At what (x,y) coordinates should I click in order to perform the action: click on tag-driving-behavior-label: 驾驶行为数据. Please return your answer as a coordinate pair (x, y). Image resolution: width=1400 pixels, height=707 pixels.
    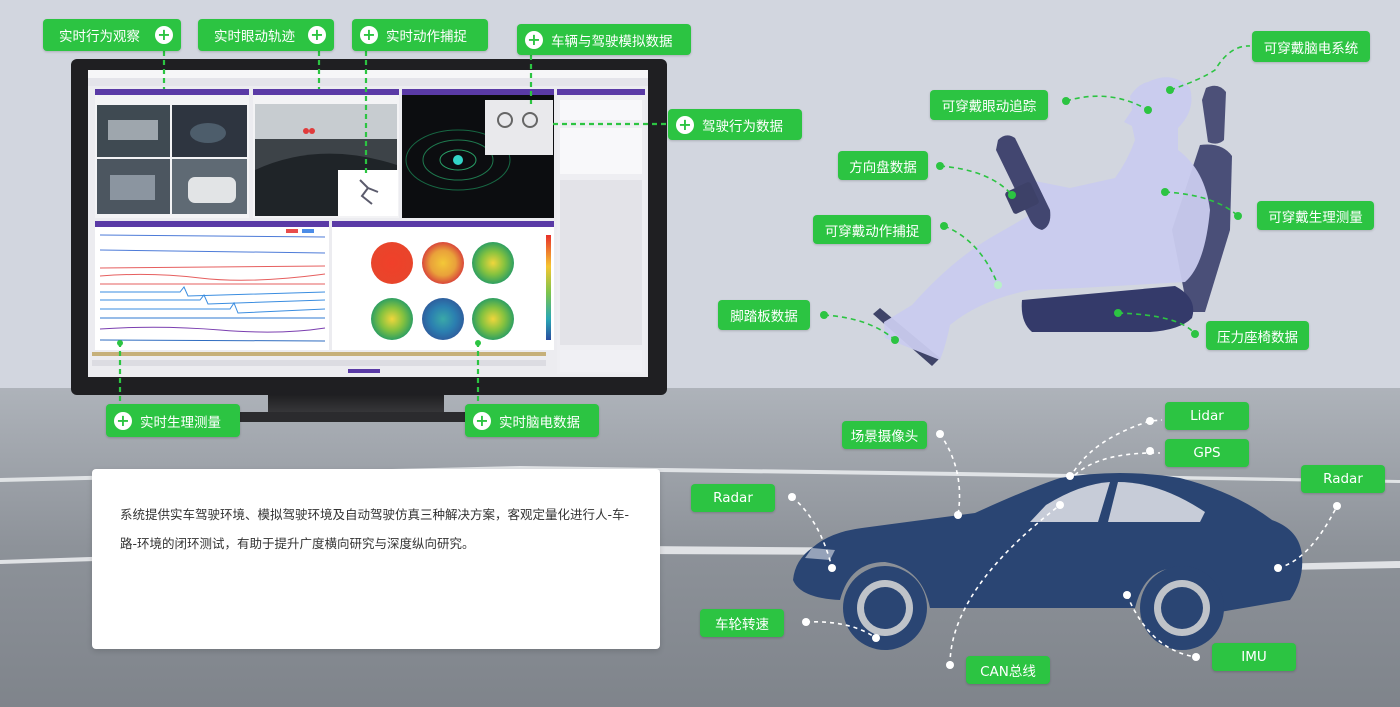
    Looking at the image, I should click on (742, 126).